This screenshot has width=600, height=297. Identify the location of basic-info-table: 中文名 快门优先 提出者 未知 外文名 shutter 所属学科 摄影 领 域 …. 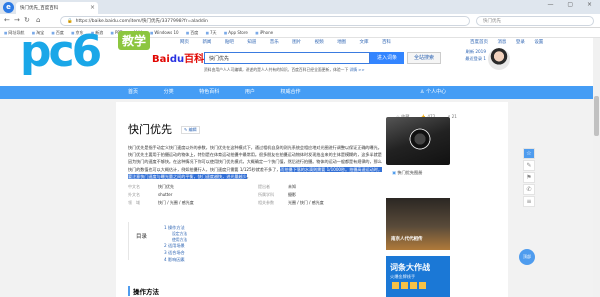
(254, 196).